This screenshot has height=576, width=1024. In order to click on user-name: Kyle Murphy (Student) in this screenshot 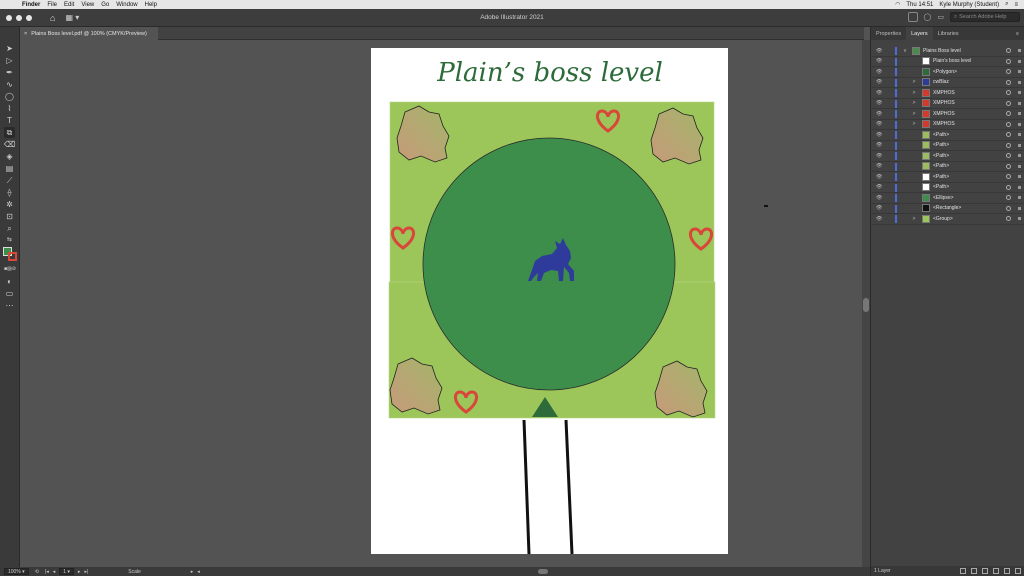, I will do `click(969, 5)`.